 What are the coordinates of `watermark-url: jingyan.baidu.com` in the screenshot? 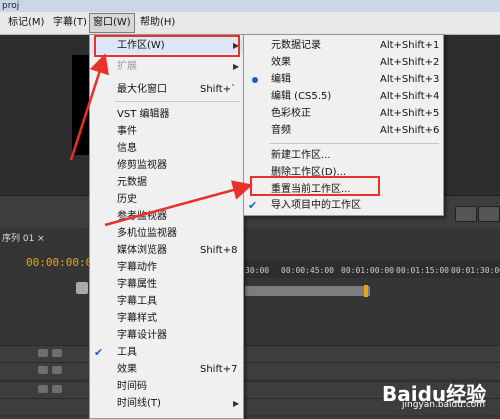 It's located at (444, 405).